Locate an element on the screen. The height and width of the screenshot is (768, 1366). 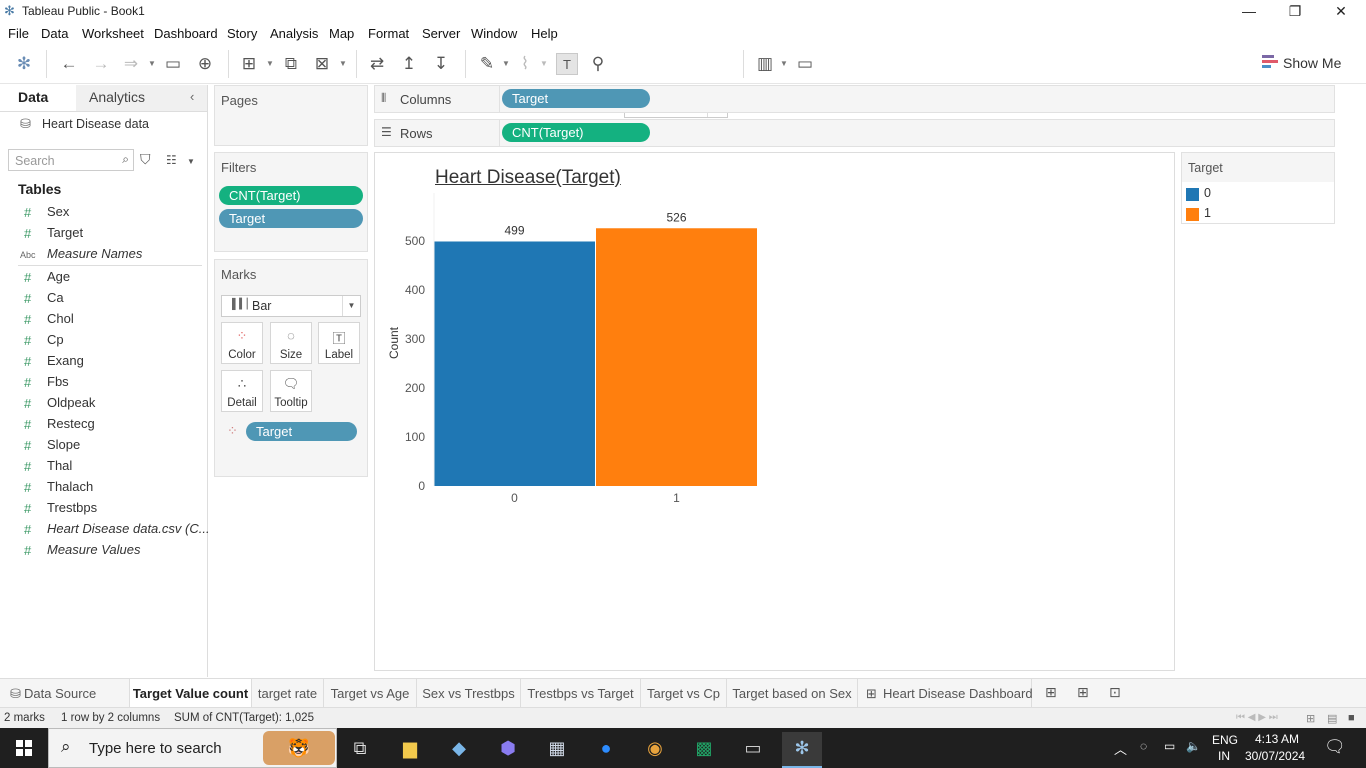
battery-icon: ▭ is located at coordinates (1169, 746).